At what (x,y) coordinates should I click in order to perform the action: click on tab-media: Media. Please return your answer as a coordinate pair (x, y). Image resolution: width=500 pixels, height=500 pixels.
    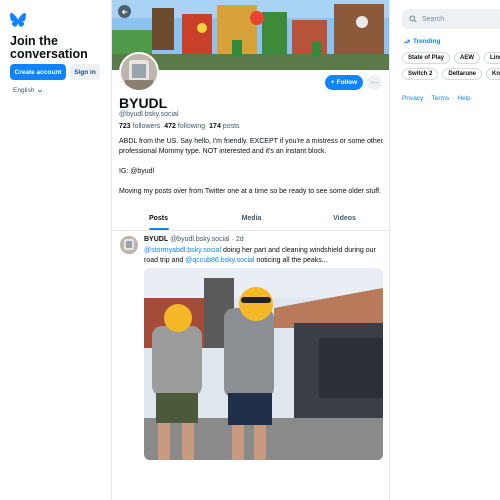
    Looking at the image, I should click on (251, 218).